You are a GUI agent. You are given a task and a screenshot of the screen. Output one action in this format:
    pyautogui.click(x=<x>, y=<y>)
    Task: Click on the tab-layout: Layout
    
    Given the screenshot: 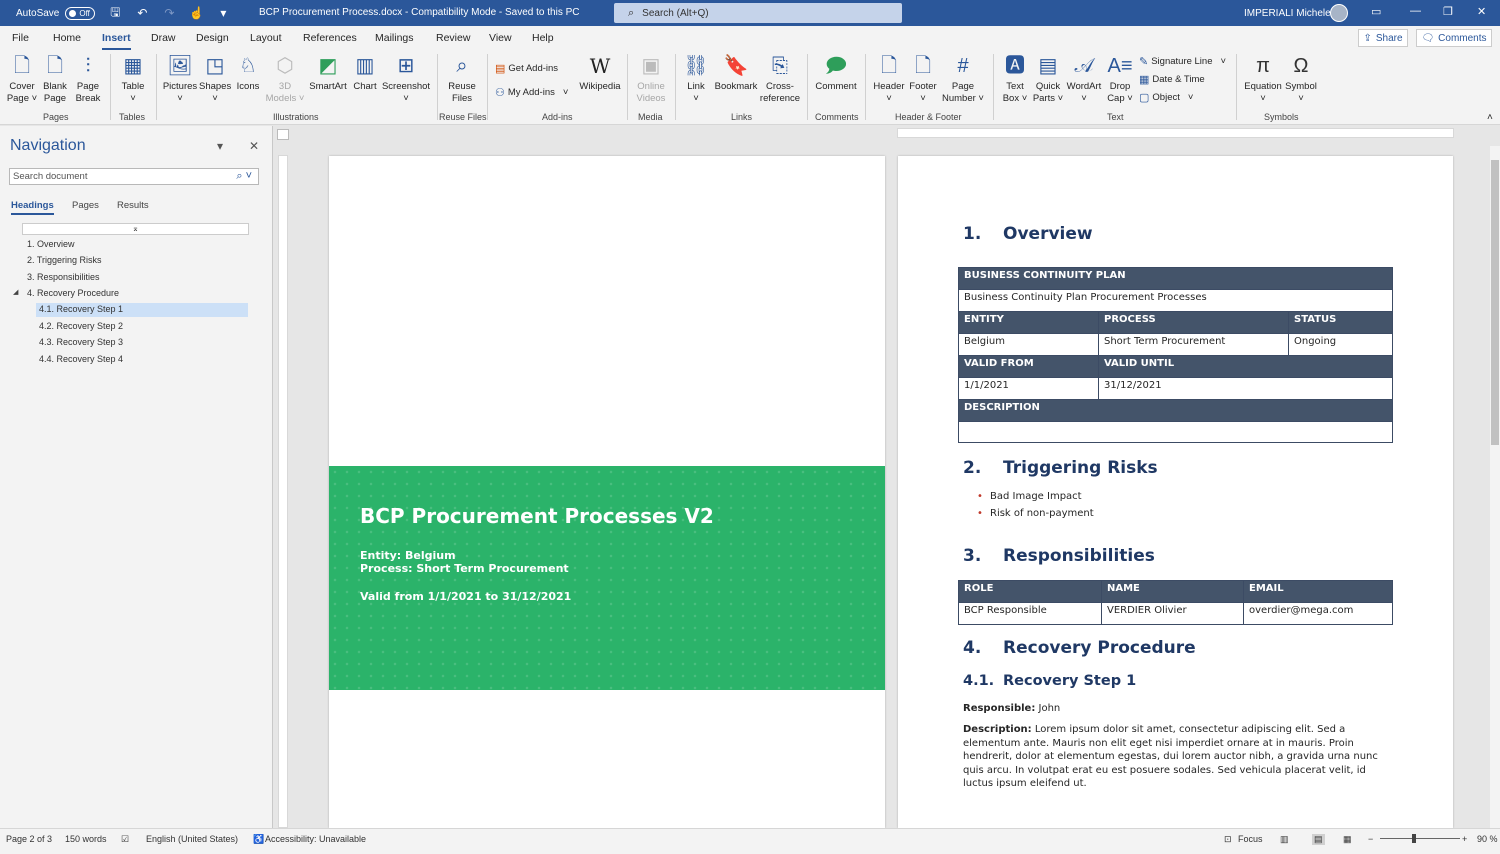 What is the action you would take?
    pyautogui.click(x=266, y=38)
    